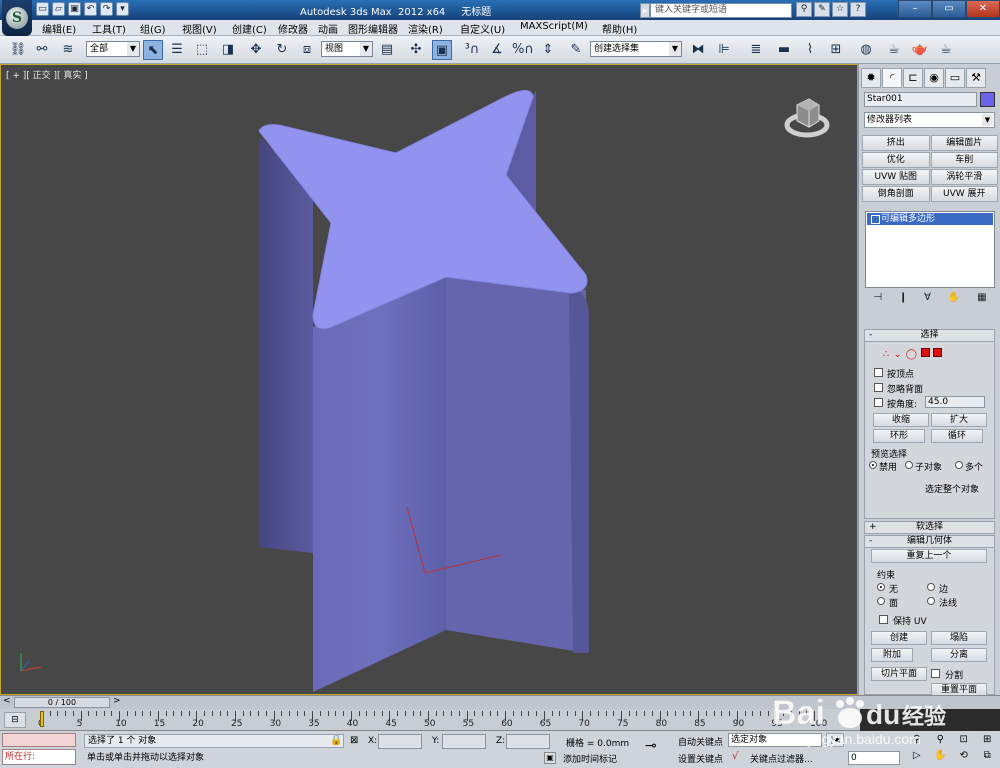 The width and height of the screenshot is (1000, 768). What do you see at coordinates (929, 556) in the screenshot?
I see `repeat-last-button: 重复上一个` at bounding box center [929, 556].